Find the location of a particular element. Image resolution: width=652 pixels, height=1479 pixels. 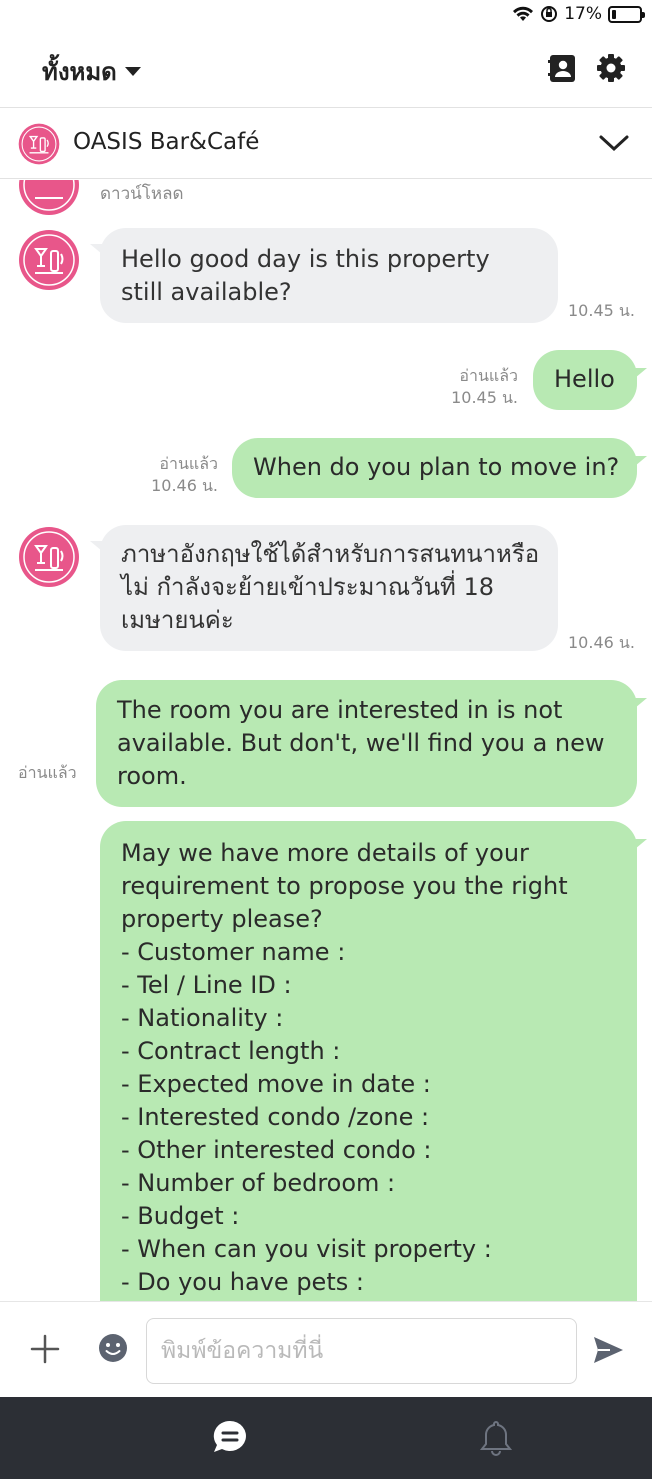

message-bubble-outgoing: Hello is located at coordinates (585, 380).